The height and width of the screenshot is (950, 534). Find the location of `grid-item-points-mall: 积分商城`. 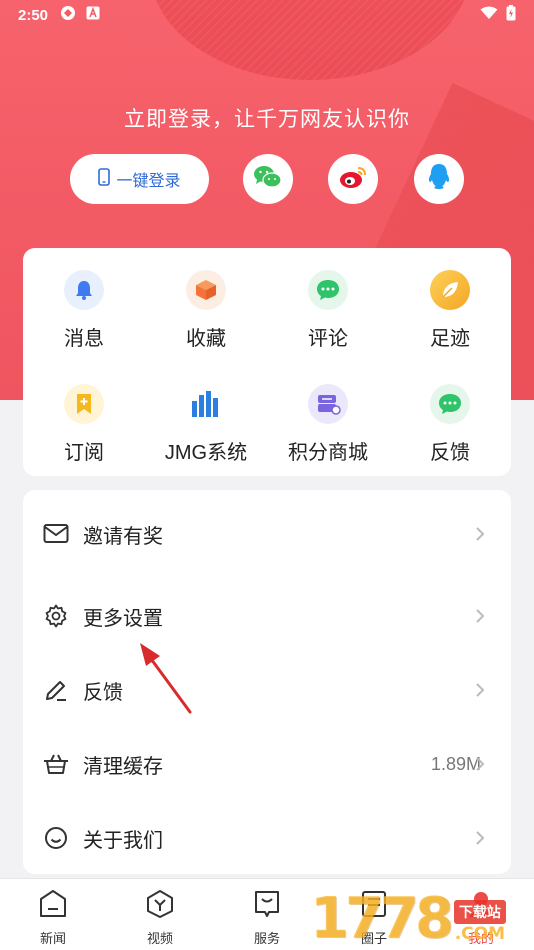

grid-item-points-mall: 积分商城 is located at coordinates (328, 419).